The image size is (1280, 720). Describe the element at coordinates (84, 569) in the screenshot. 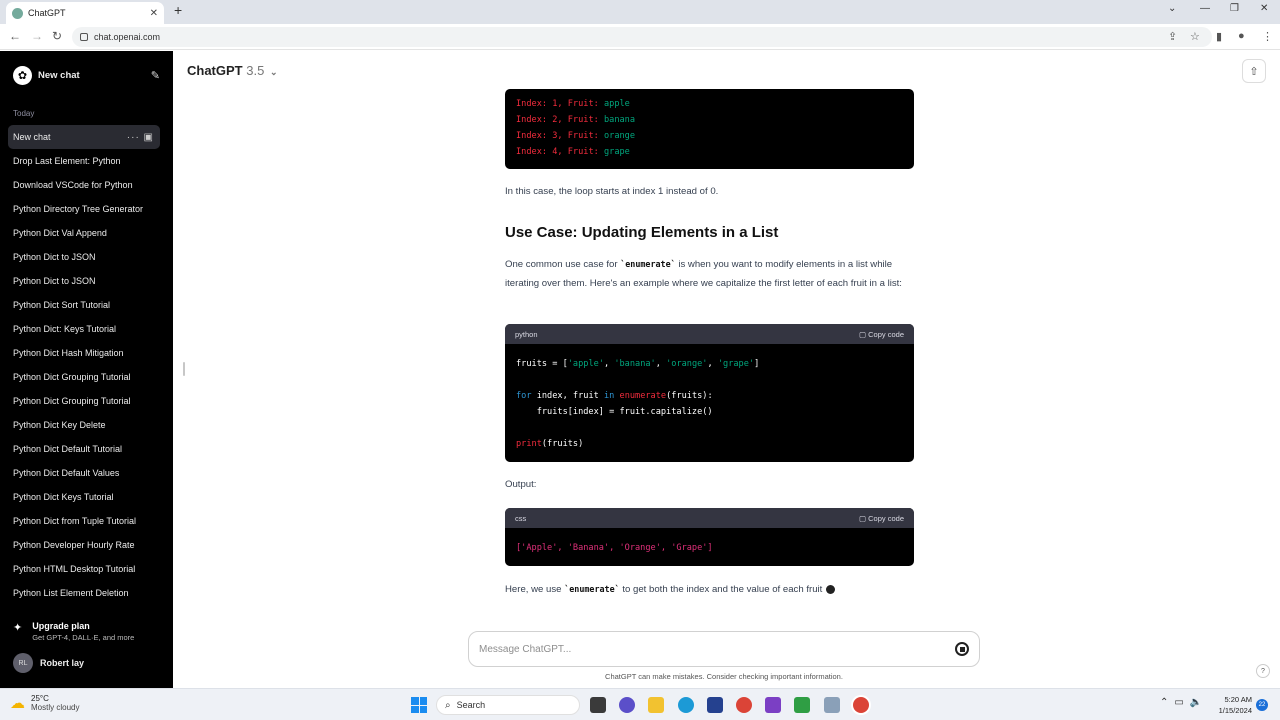

I see `sidebar-chat-item: Python HTML Desktop Tutorial` at that location.